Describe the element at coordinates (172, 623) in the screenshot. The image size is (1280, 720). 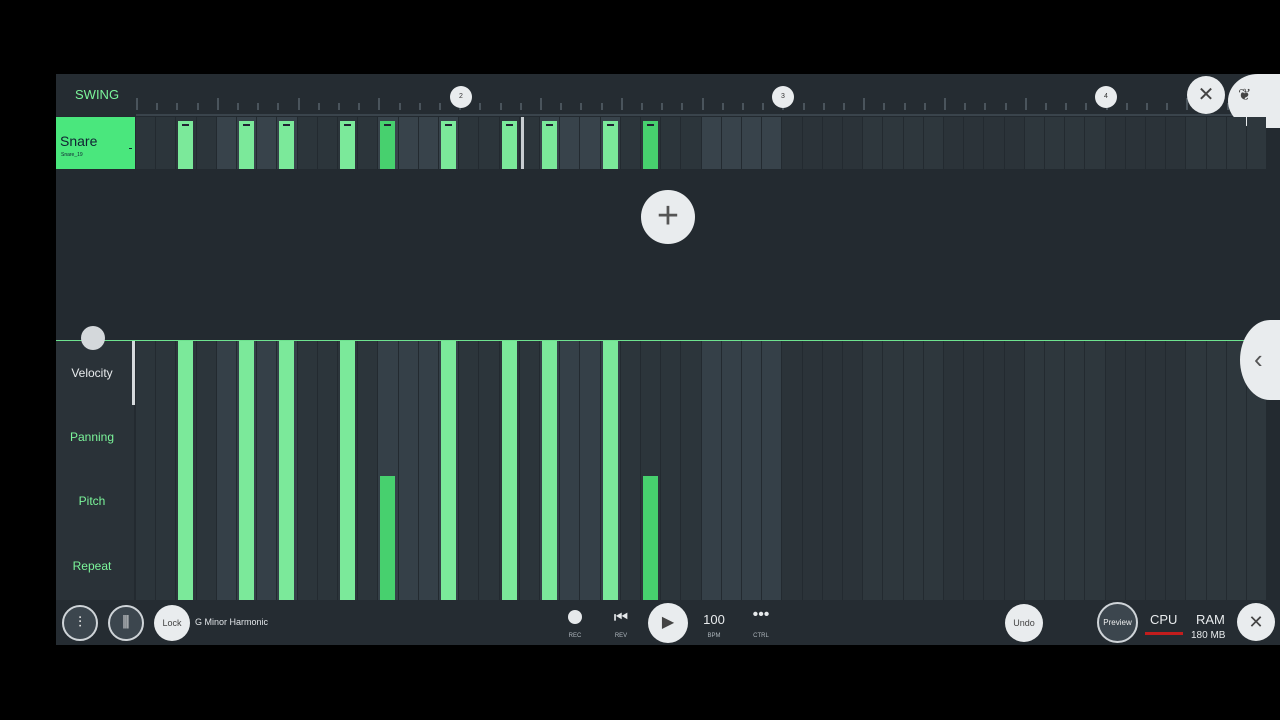
I see `lock-button: Lock` at that location.